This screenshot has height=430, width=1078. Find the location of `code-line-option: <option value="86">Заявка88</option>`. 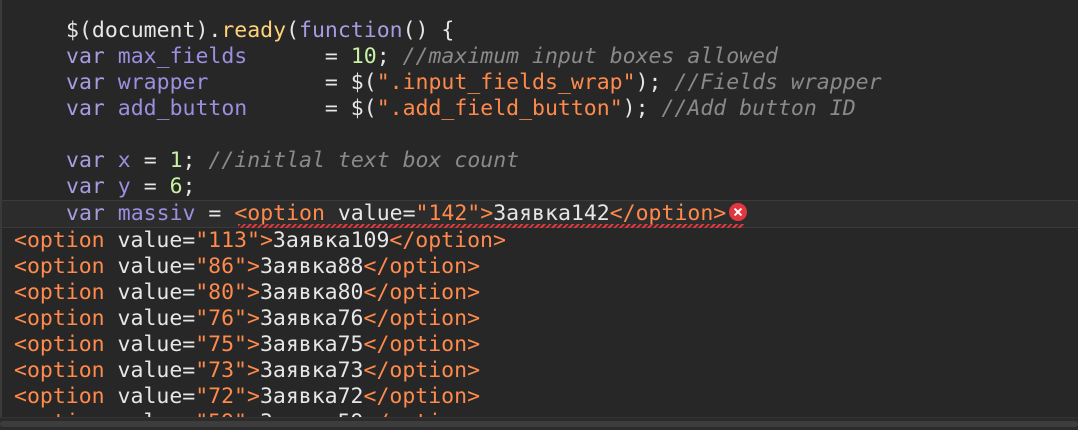

code-line-option: <option value="86">Заявка88</option> is located at coordinates (247, 267).